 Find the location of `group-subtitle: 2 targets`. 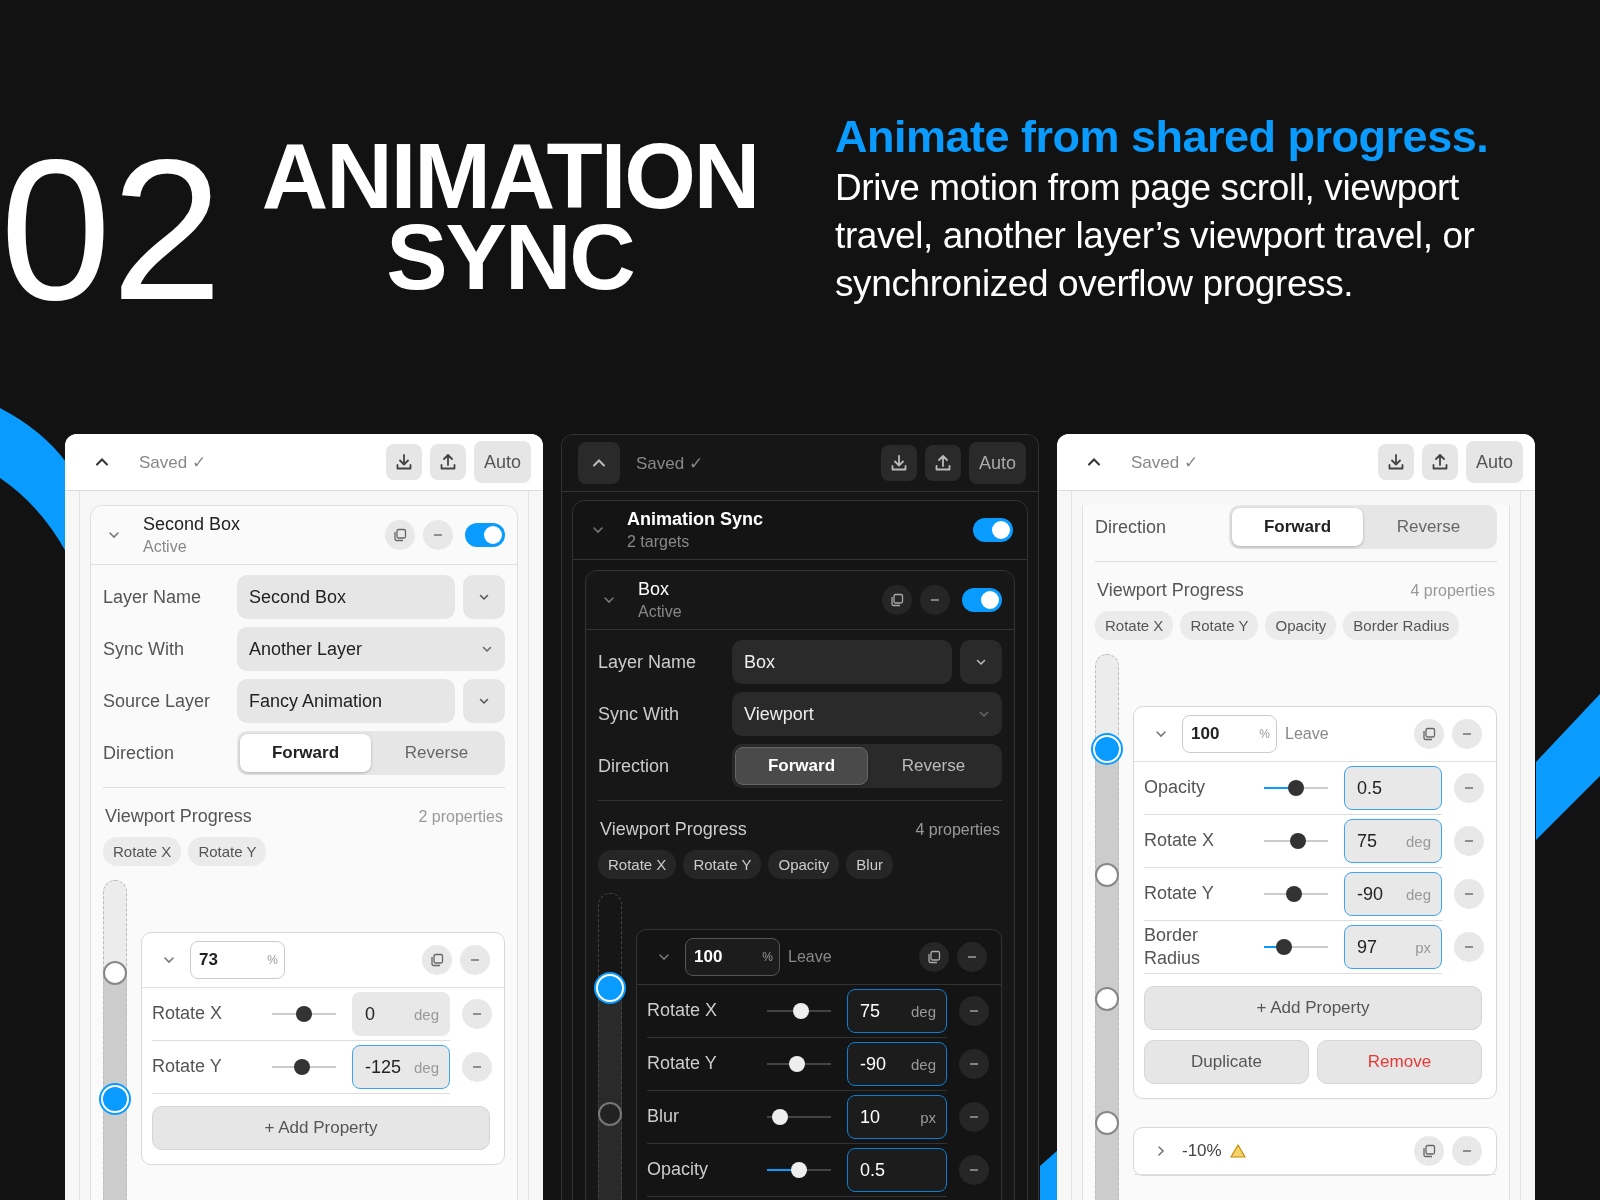

group-subtitle: 2 targets is located at coordinates (659, 542).